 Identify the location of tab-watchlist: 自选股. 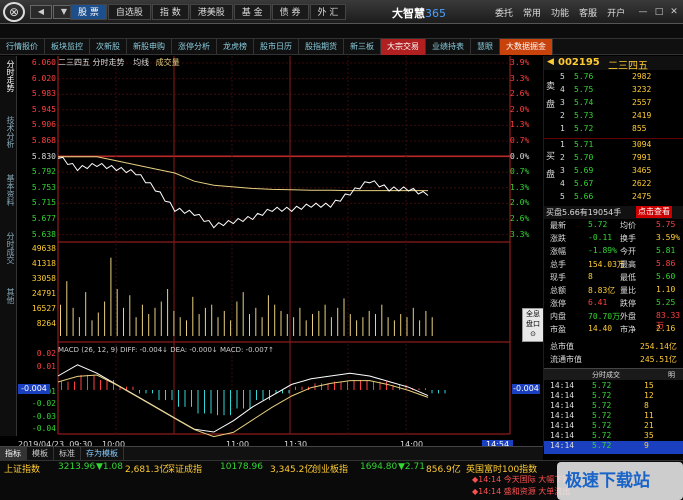
(129, 12).